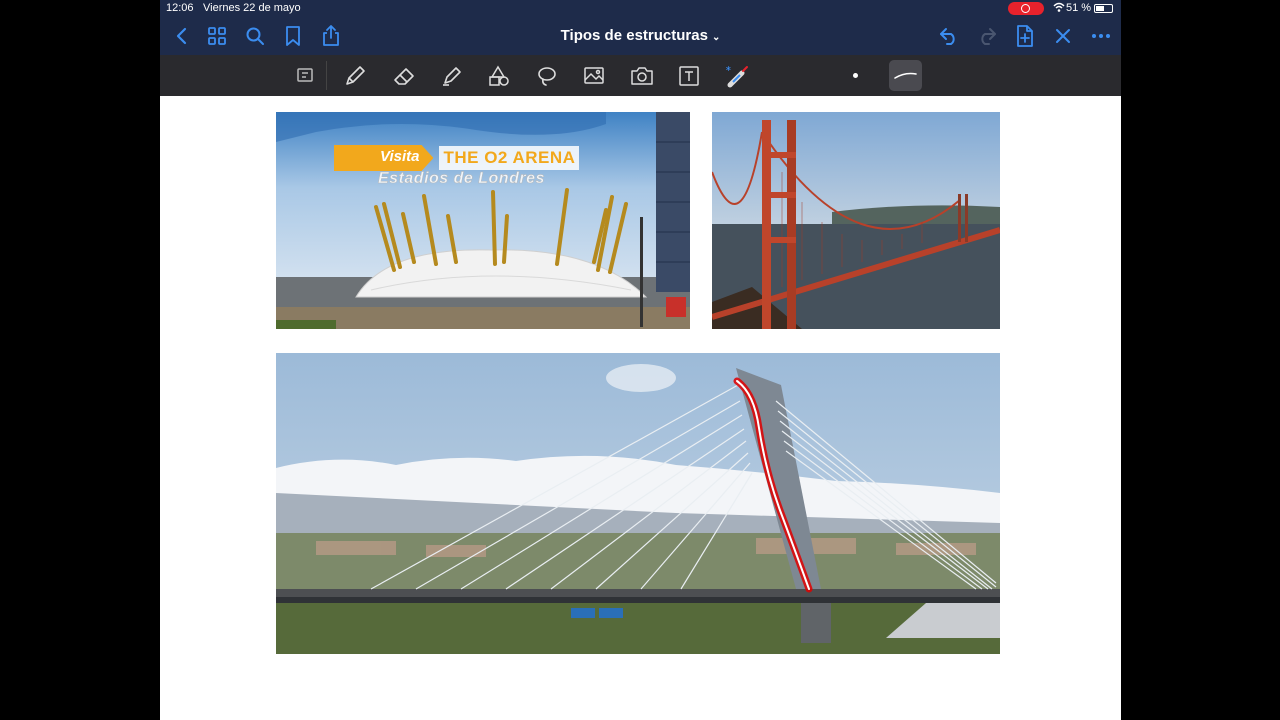  I want to click on status-bar: 12:06 Viernes 22 de mayo 51 %, so click(640, 8).